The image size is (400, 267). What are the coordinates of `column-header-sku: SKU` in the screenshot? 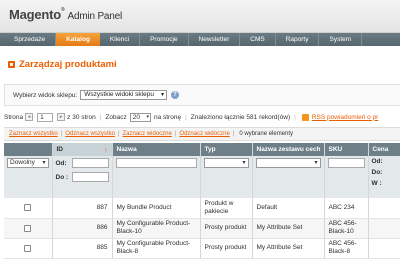 It's located at (346, 149).